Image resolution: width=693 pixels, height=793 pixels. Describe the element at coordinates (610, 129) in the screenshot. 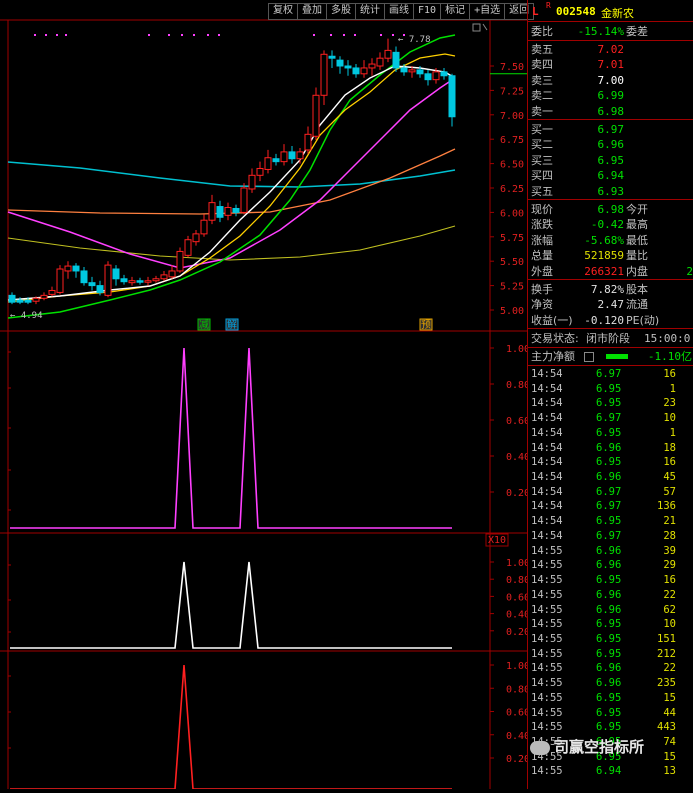

I see `bid-level-1: 买一 6.97` at that location.